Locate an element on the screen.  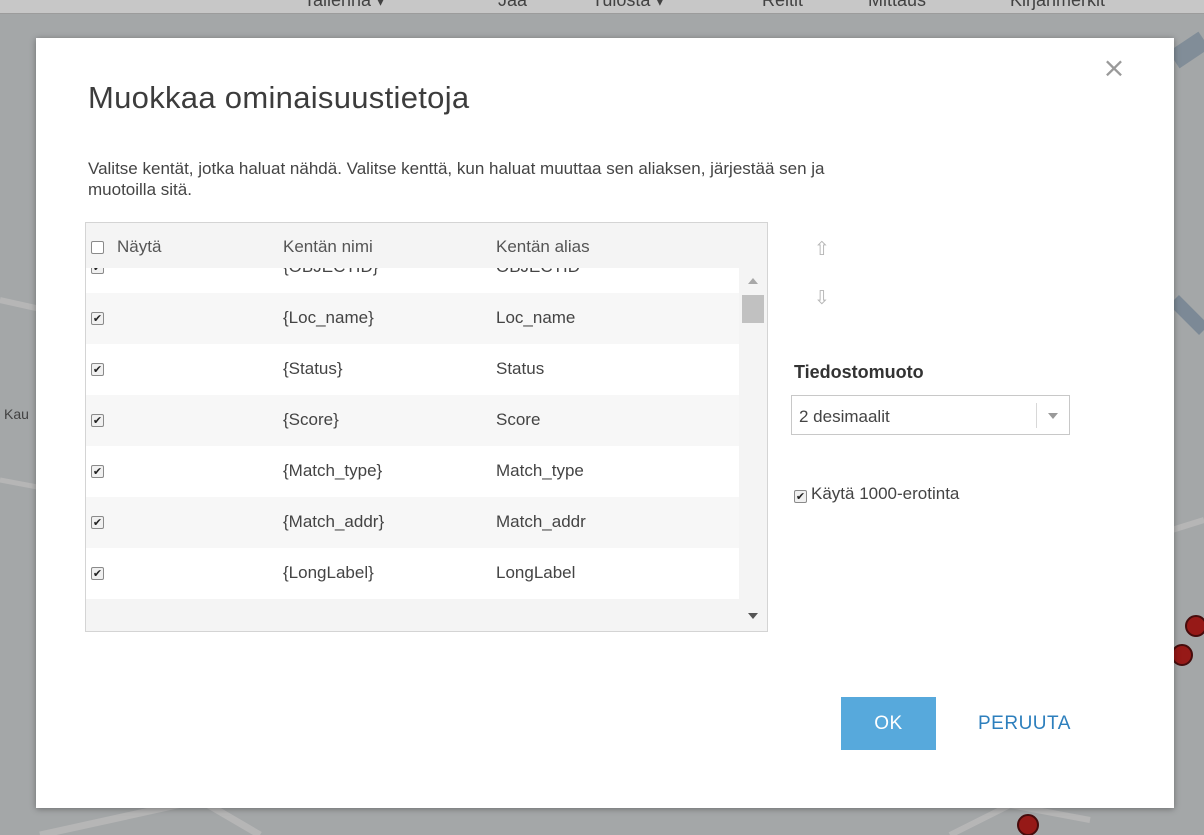
close-icon: × is located at coordinates (1114, 68).